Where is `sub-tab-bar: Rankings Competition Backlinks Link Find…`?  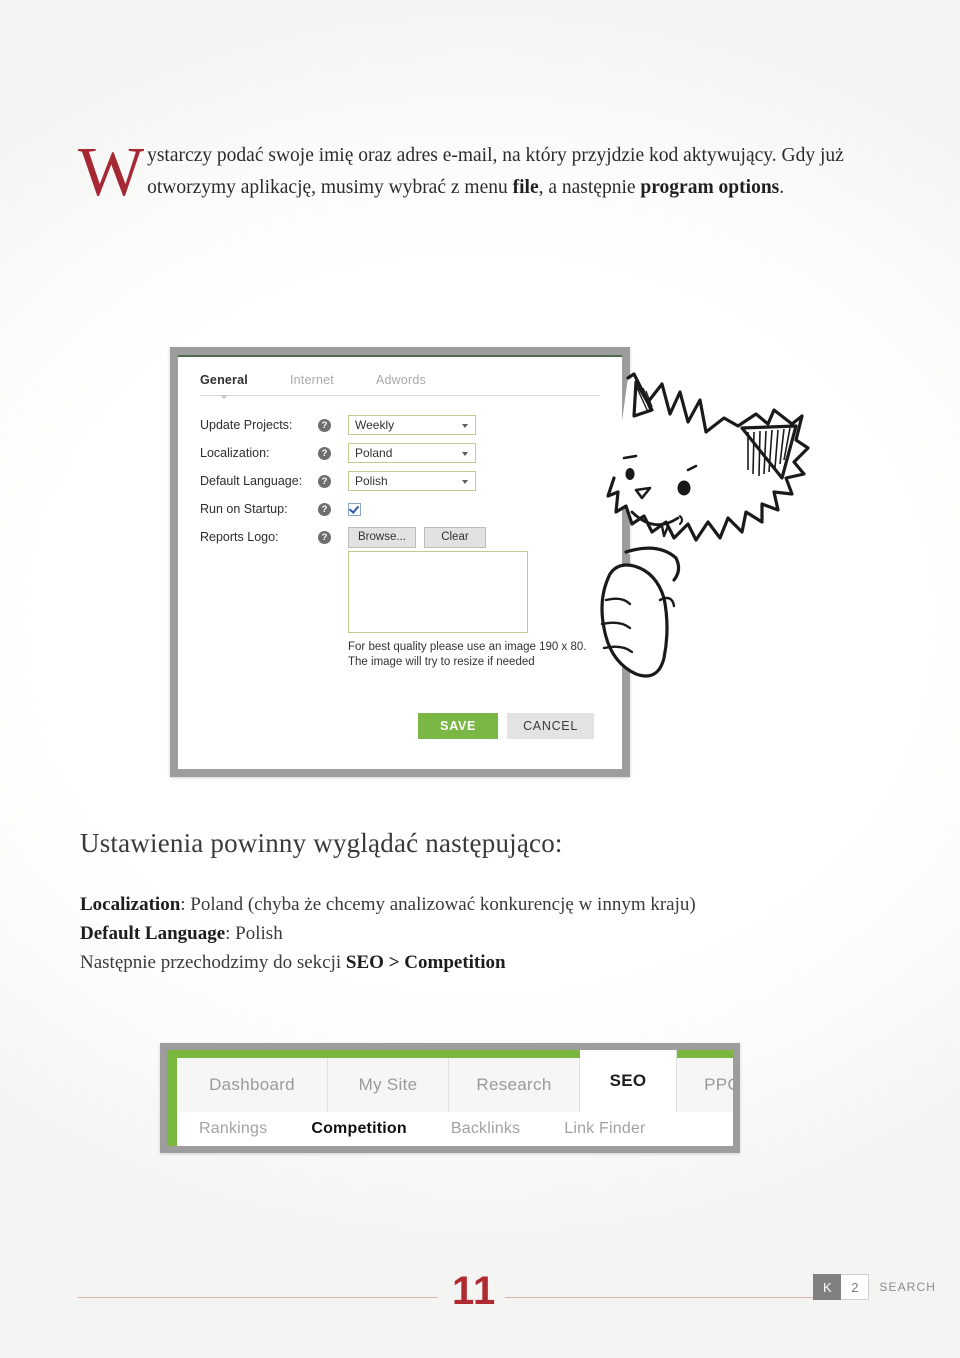
sub-tab-bar: Rankings Competition Backlinks Link Find… is located at coordinates (455, 1129).